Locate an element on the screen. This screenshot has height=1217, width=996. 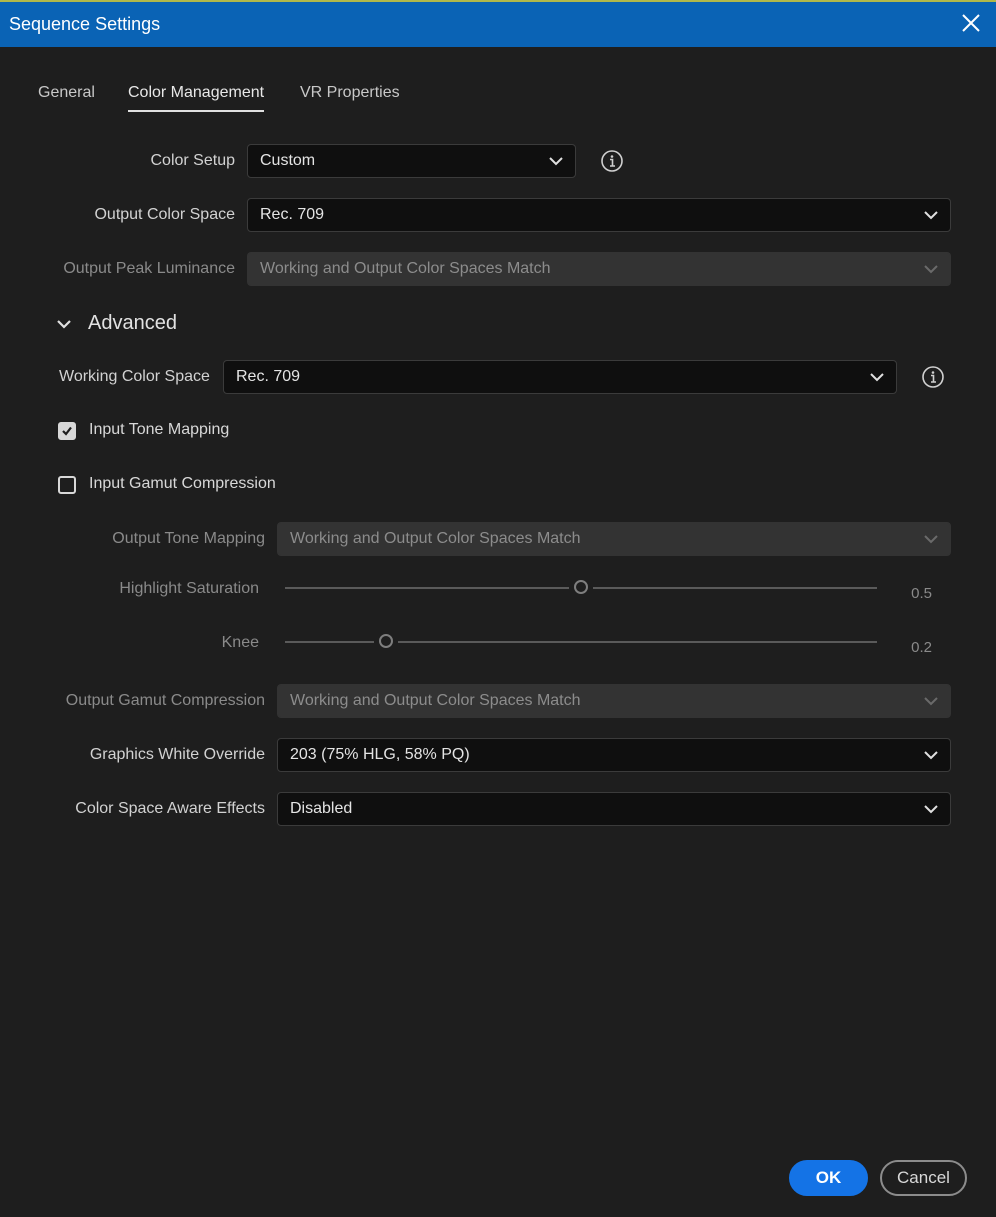
checkbox-unchecked is located at coordinates (67, 485).